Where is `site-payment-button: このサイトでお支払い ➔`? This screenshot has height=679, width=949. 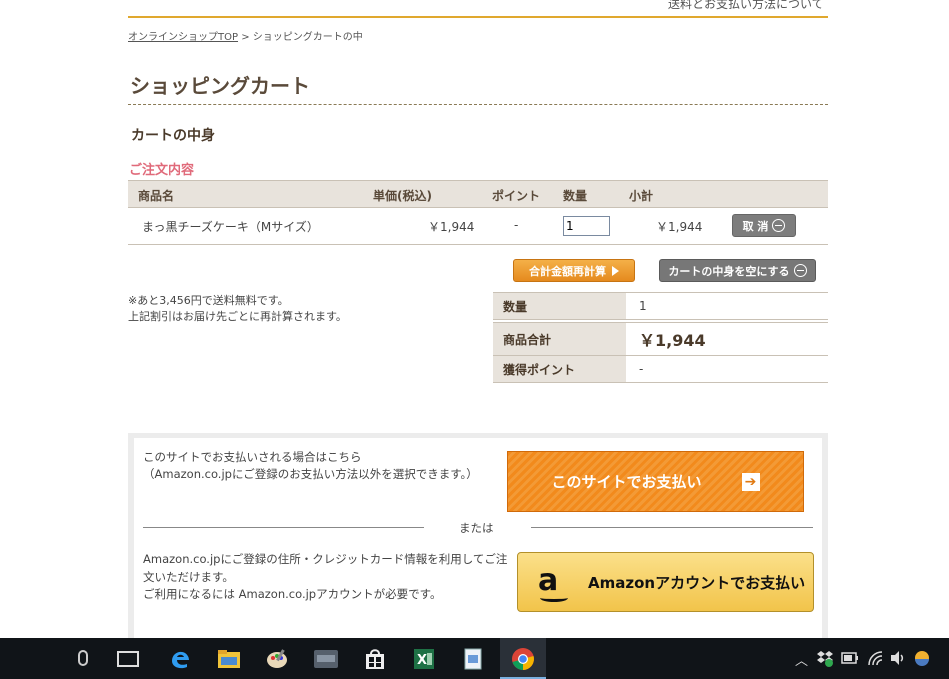 site-payment-button: このサイトでお支払い ➔ is located at coordinates (655, 481).